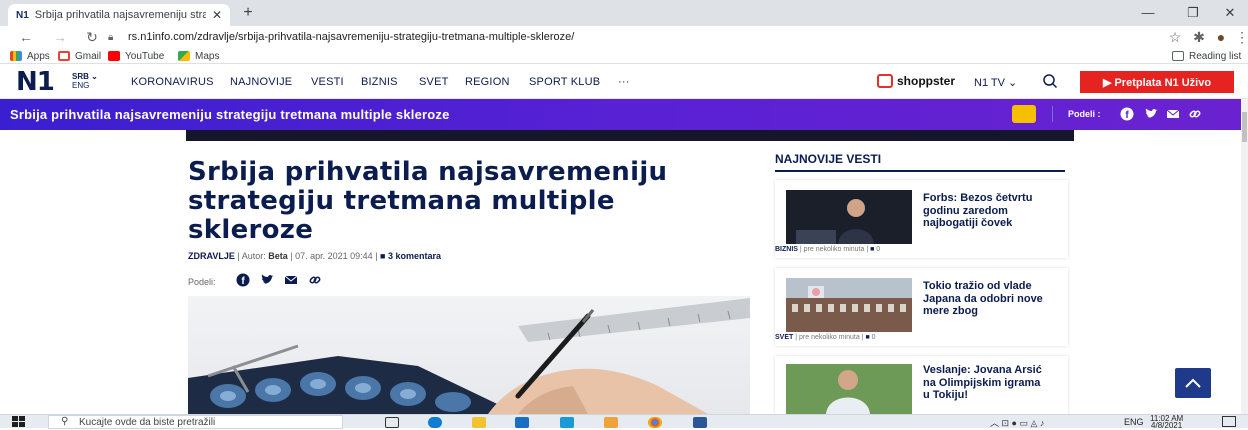 The image size is (1248, 430). I want to click on taskbar-search-placeholder: Kucajte ovde da biste pretražili, so click(147, 422).